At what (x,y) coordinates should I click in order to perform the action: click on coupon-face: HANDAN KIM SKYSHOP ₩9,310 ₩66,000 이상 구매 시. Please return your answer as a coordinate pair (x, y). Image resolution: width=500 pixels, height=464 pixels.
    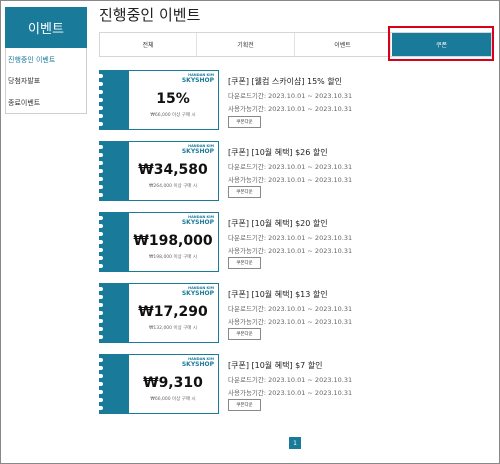
    Looking at the image, I should click on (174, 384).